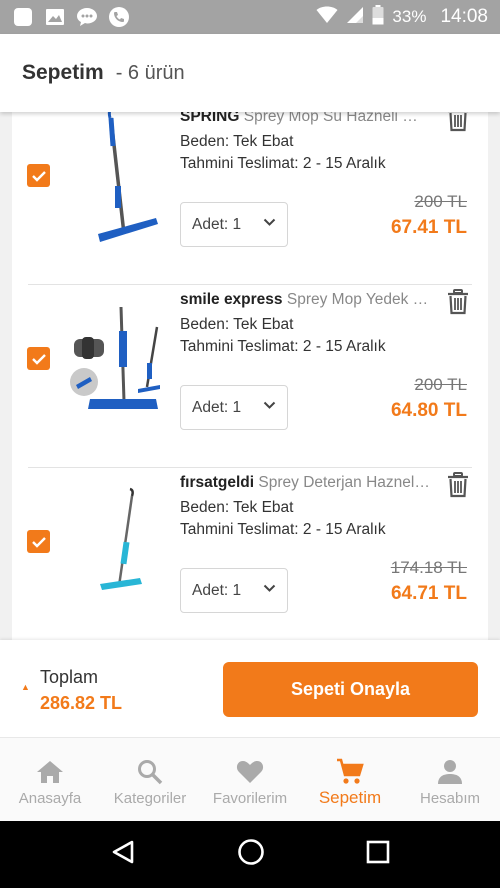 The height and width of the screenshot is (888, 500). I want to click on battery-icon, so click(378, 17).